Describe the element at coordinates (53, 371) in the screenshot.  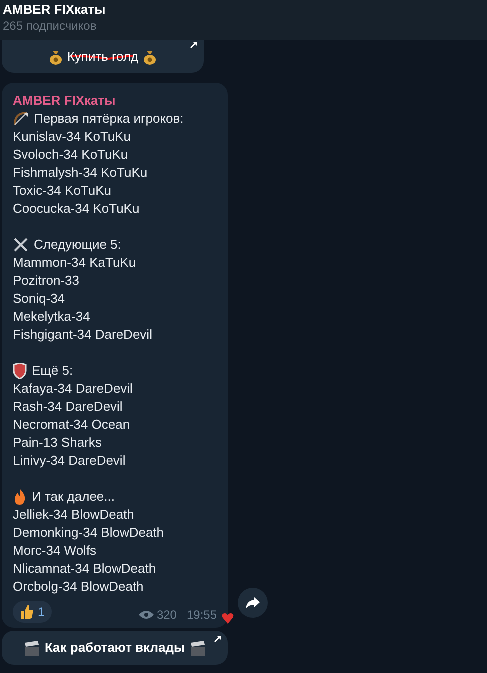
I see `section-heading: Ещё 5:` at that location.